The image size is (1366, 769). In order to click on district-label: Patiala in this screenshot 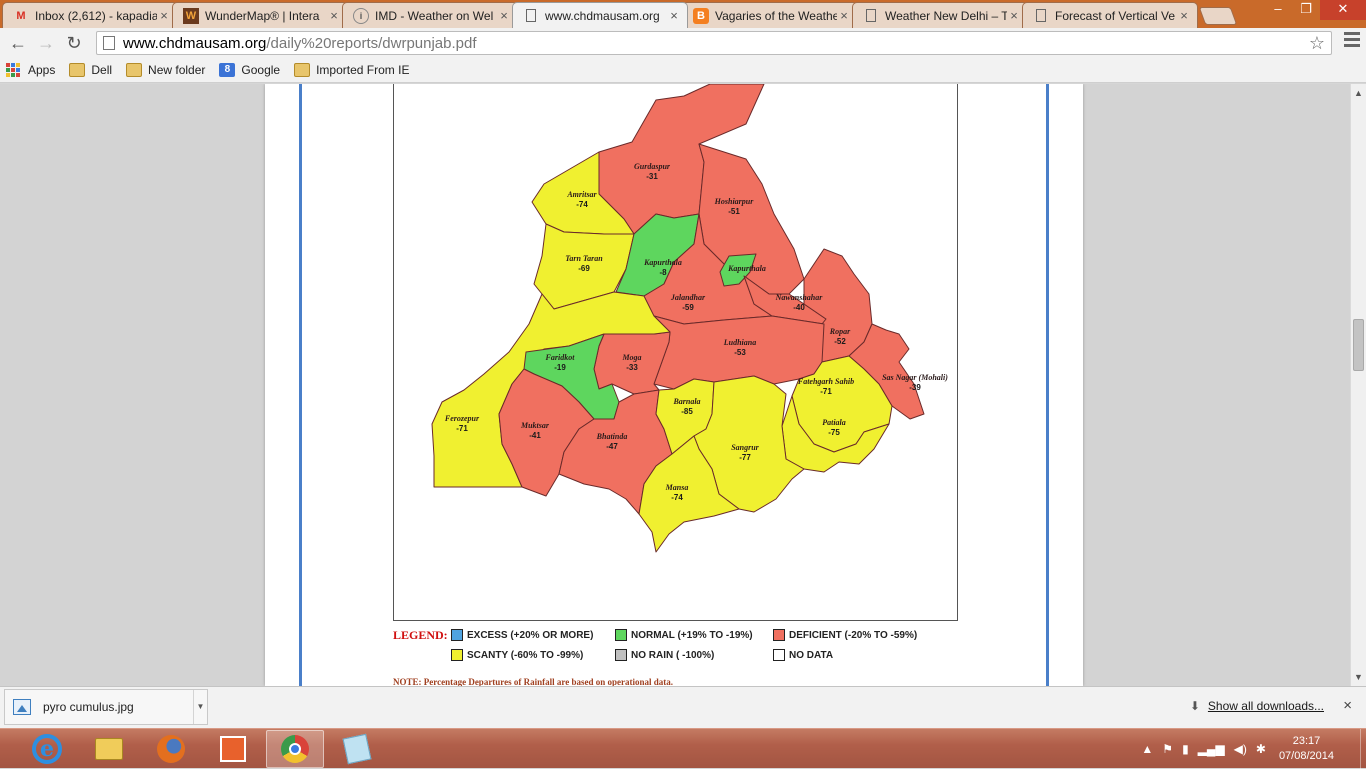, I will do `click(834, 422)`.